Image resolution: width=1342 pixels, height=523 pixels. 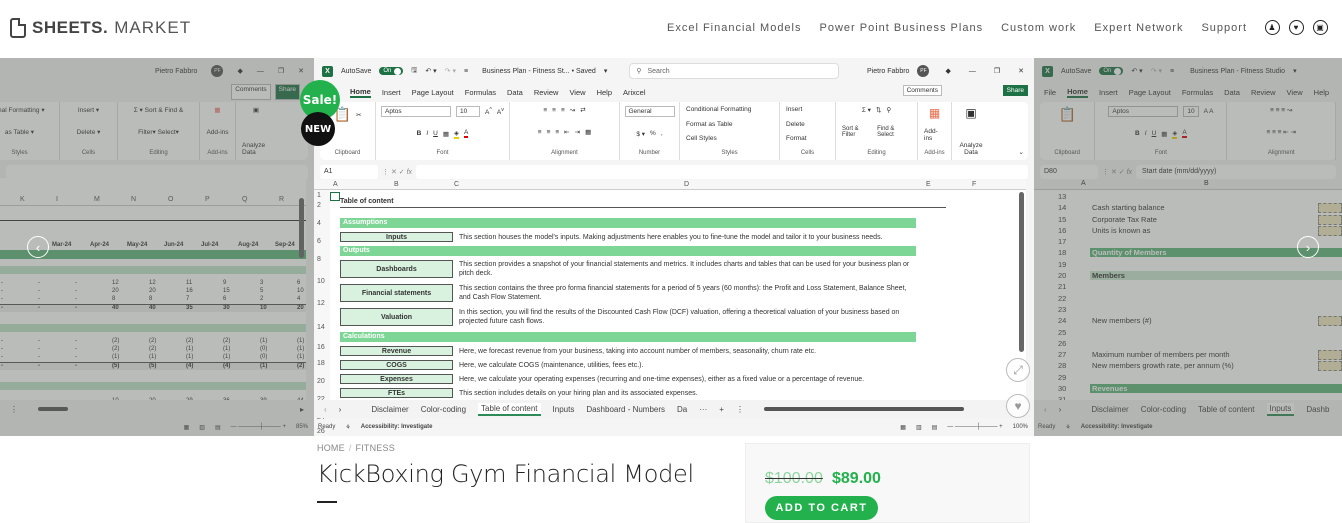 I want to click on tab-formulas: Formulas, so click(x=480, y=92).